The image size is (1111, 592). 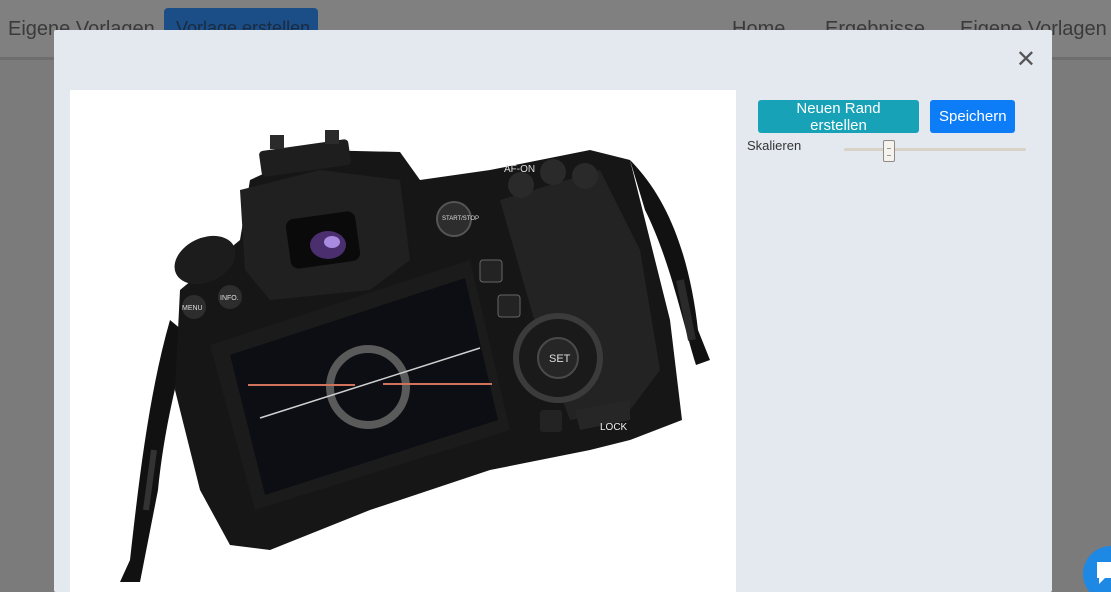 What do you see at coordinates (838, 117) in the screenshot?
I see `new-border-button: Neuen Rand erstellen` at bounding box center [838, 117].